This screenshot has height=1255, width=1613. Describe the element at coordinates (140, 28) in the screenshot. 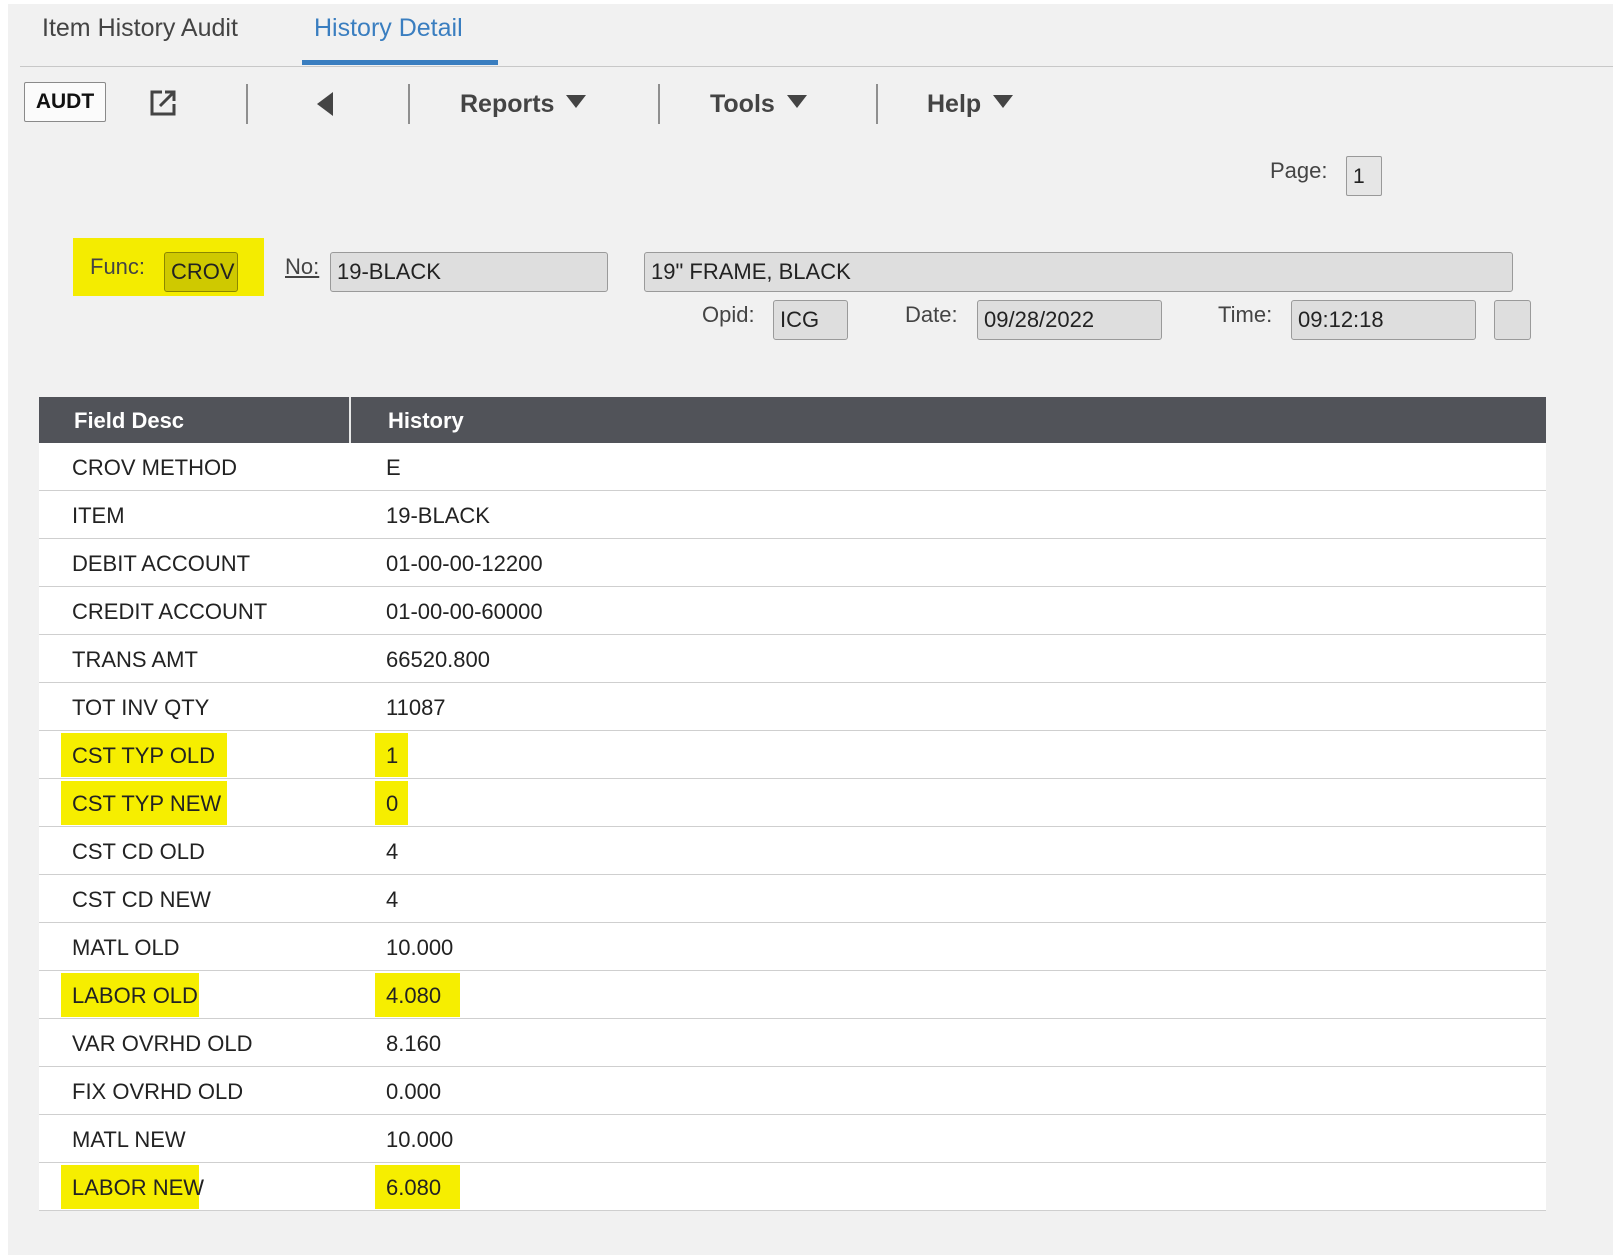

I see `tab-item-history-audit: Item History Audit` at that location.